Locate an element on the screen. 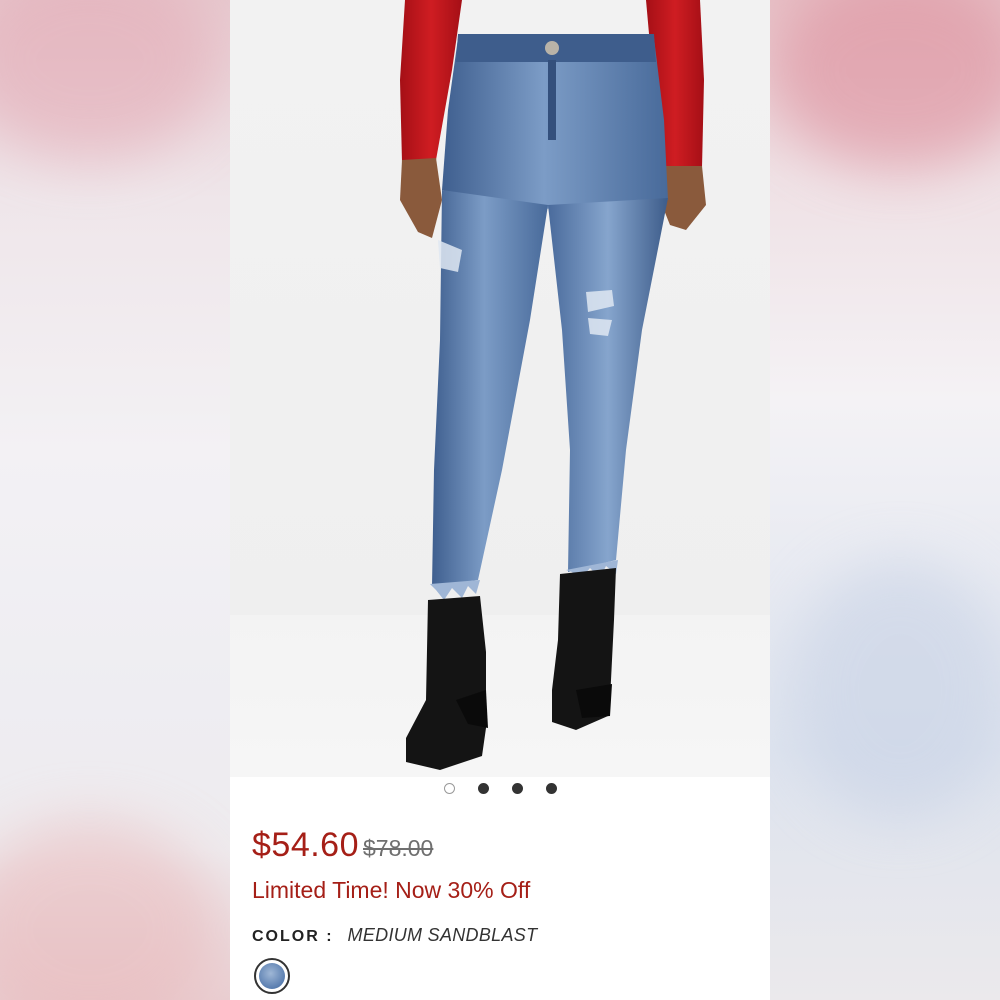 The image size is (1000, 1000). color-label: COLOR : is located at coordinates (293, 936).